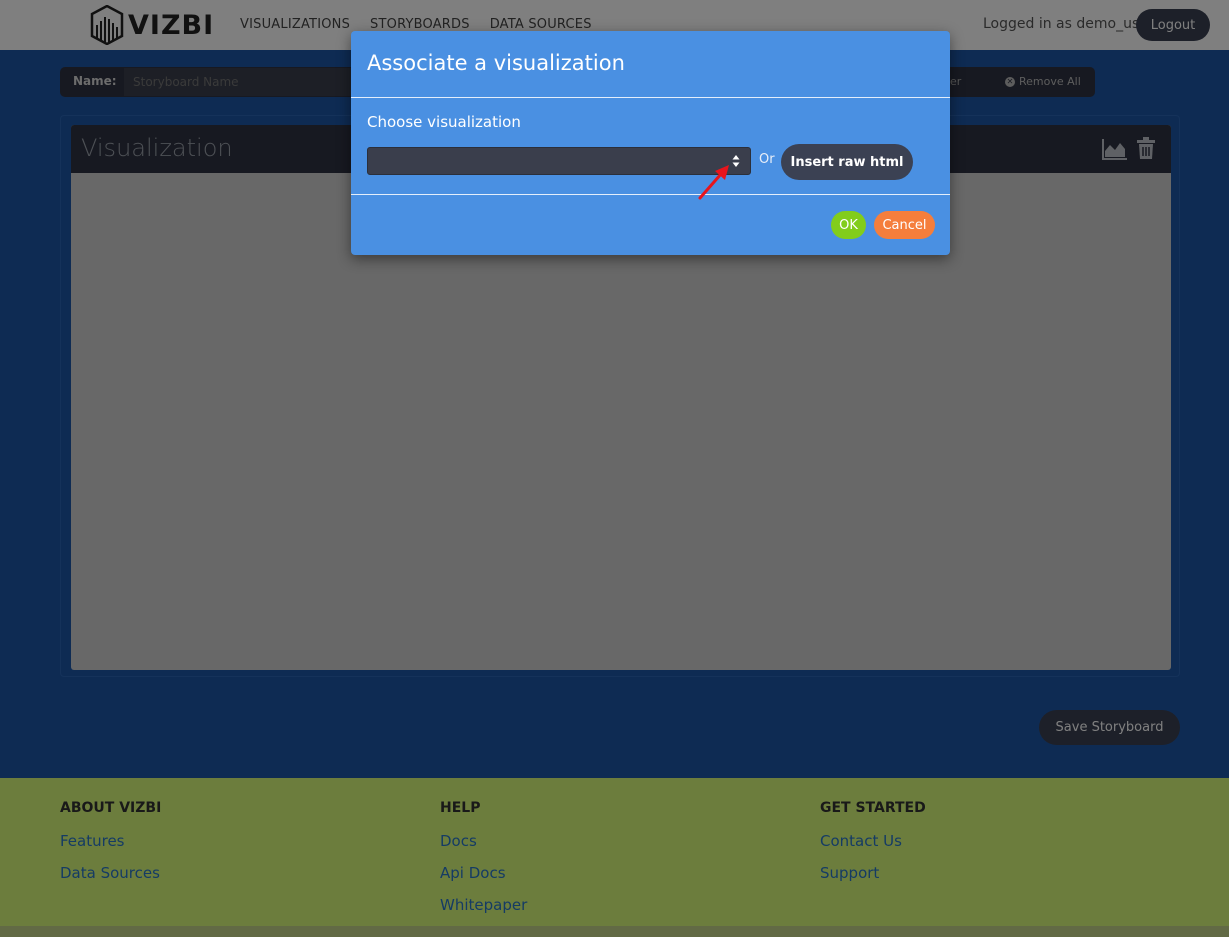 Image resolution: width=1229 pixels, height=937 pixels. What do you see at coordinates (767, 159) in the screenshot?
I see `or-separator: Or` at bounding box center [767, 159].